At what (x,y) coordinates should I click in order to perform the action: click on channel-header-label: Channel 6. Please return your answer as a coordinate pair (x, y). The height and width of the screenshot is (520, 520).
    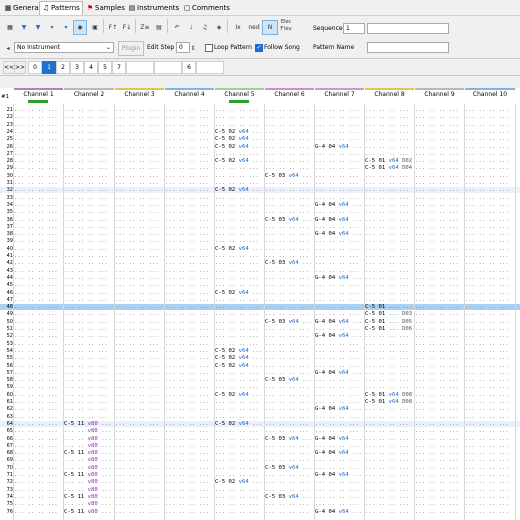
    Looking at the image, I should click on (289, 94).